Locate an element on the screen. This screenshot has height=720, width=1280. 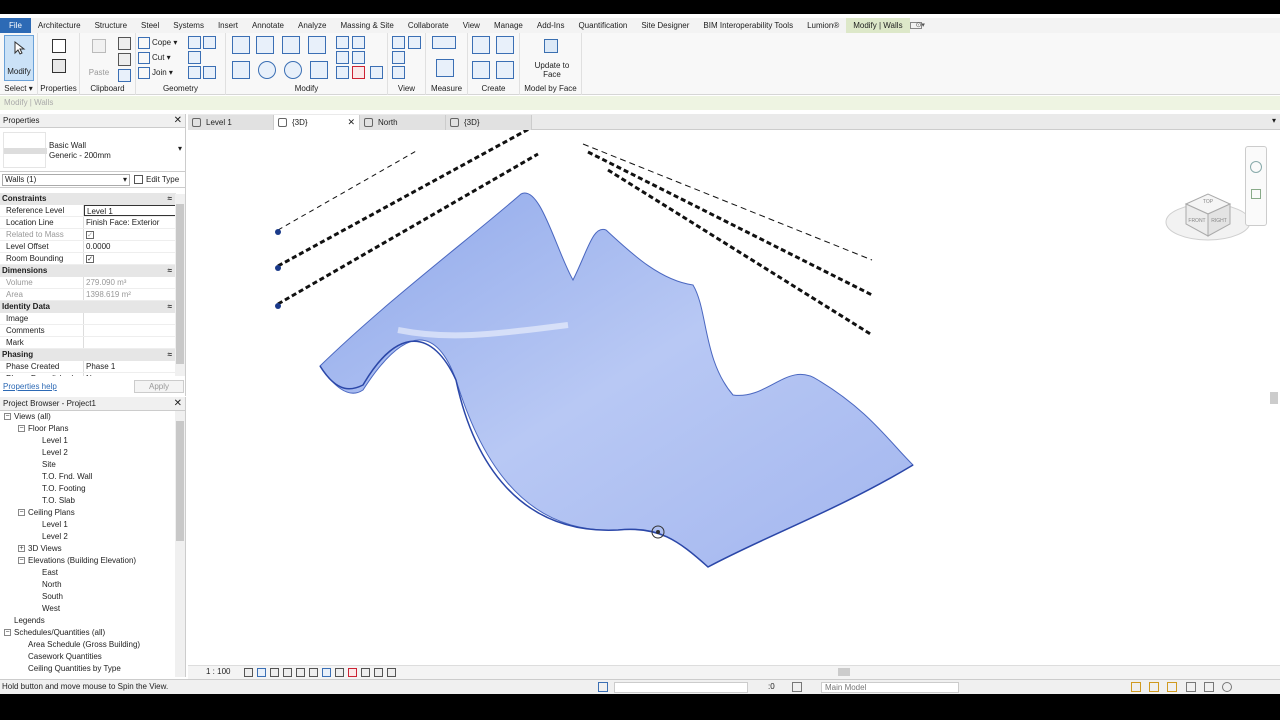
browser-node: − Views (all) is located at coordinates (88, 417).